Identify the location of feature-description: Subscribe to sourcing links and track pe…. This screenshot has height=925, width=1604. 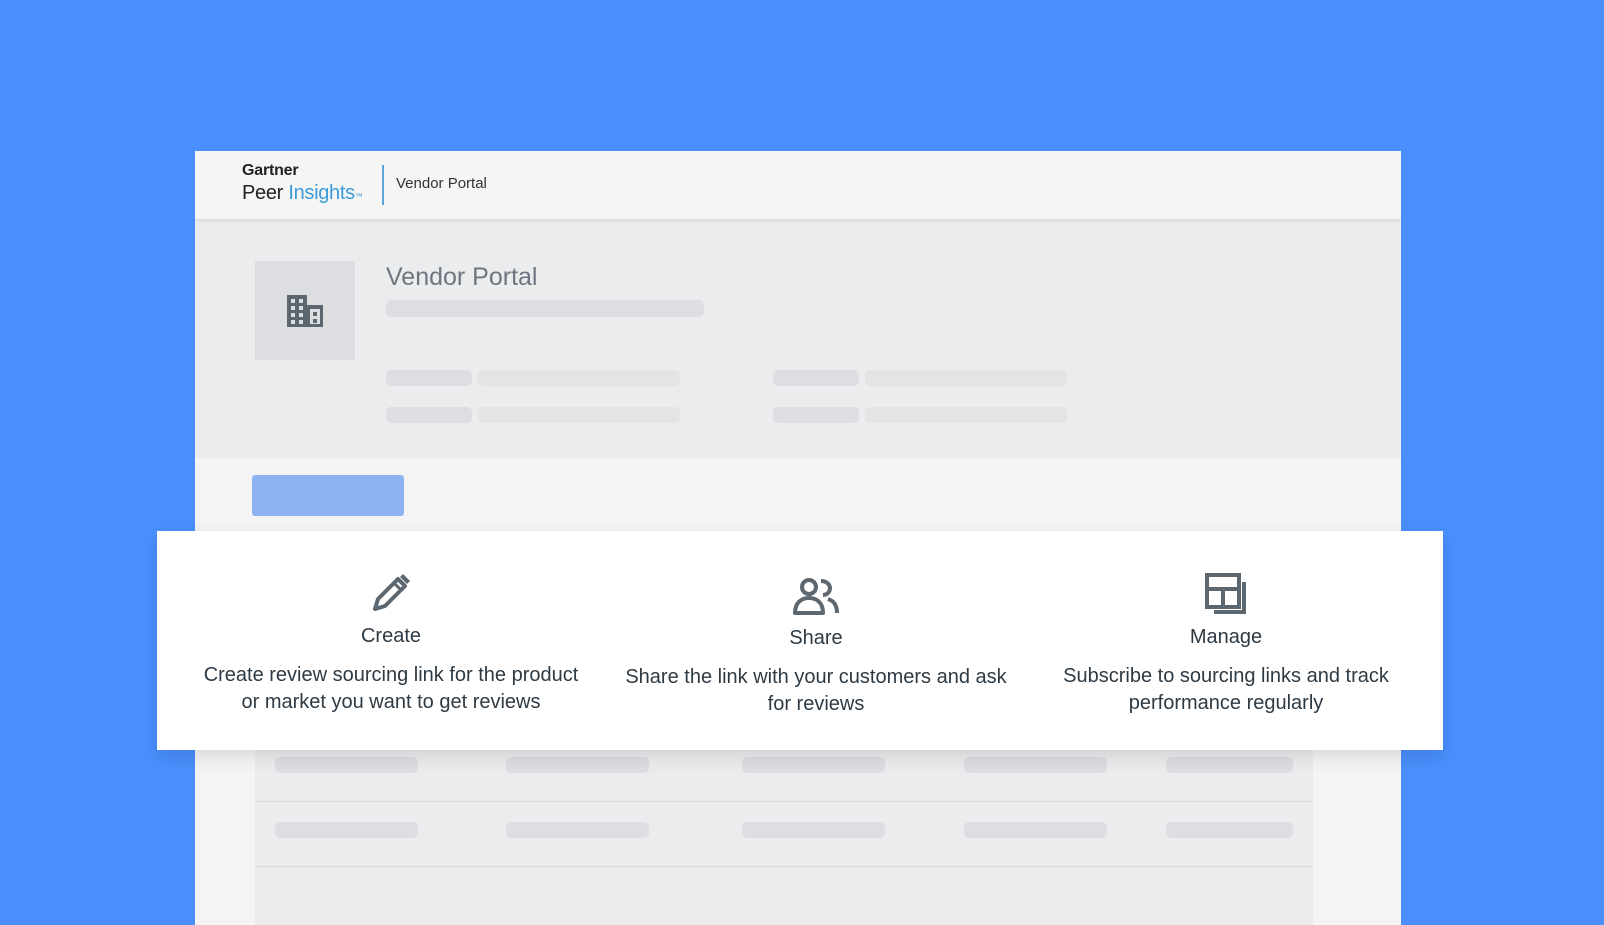
(1226, 689).